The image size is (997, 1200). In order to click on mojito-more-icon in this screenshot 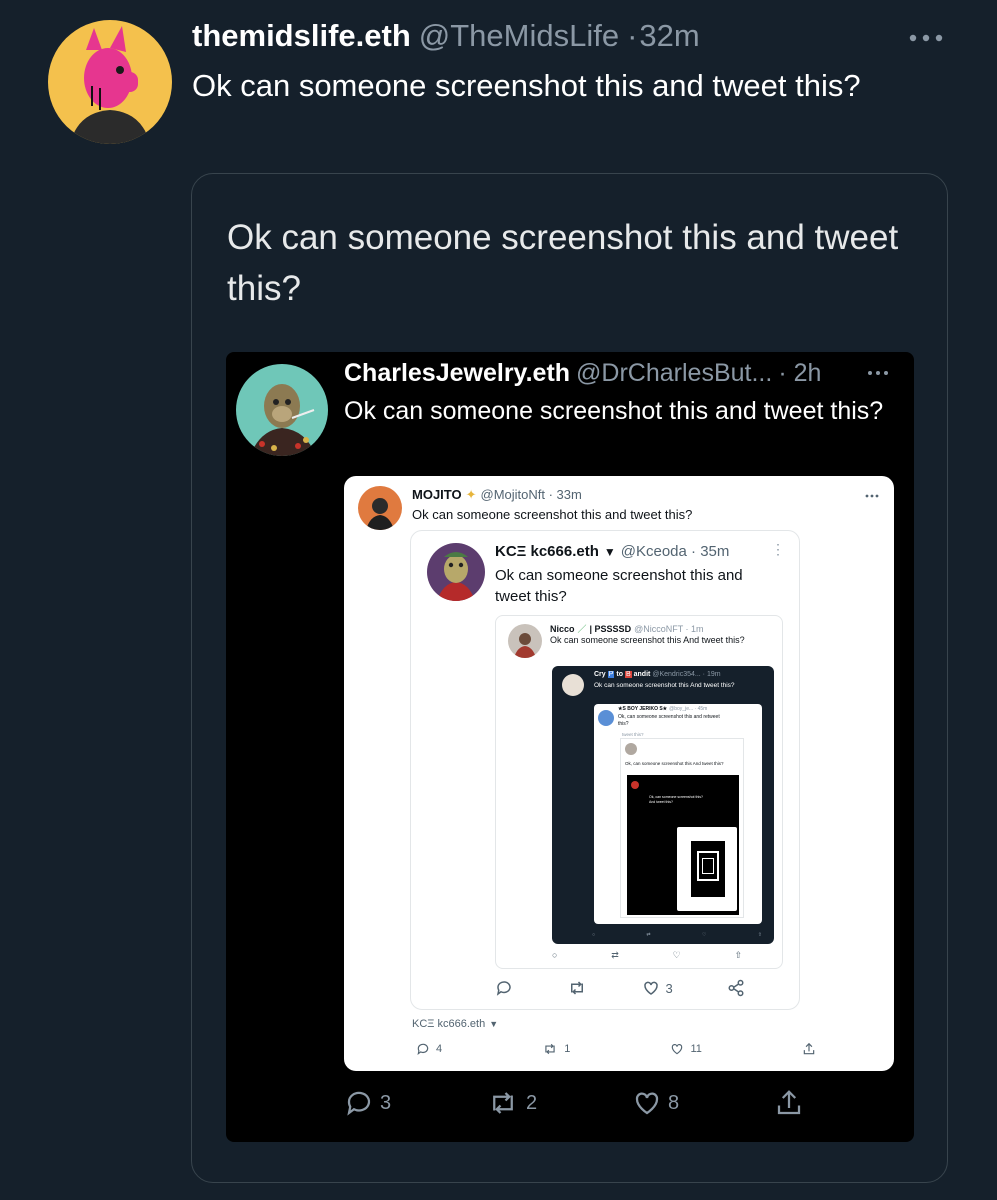, I will do `click(872, 496)`.